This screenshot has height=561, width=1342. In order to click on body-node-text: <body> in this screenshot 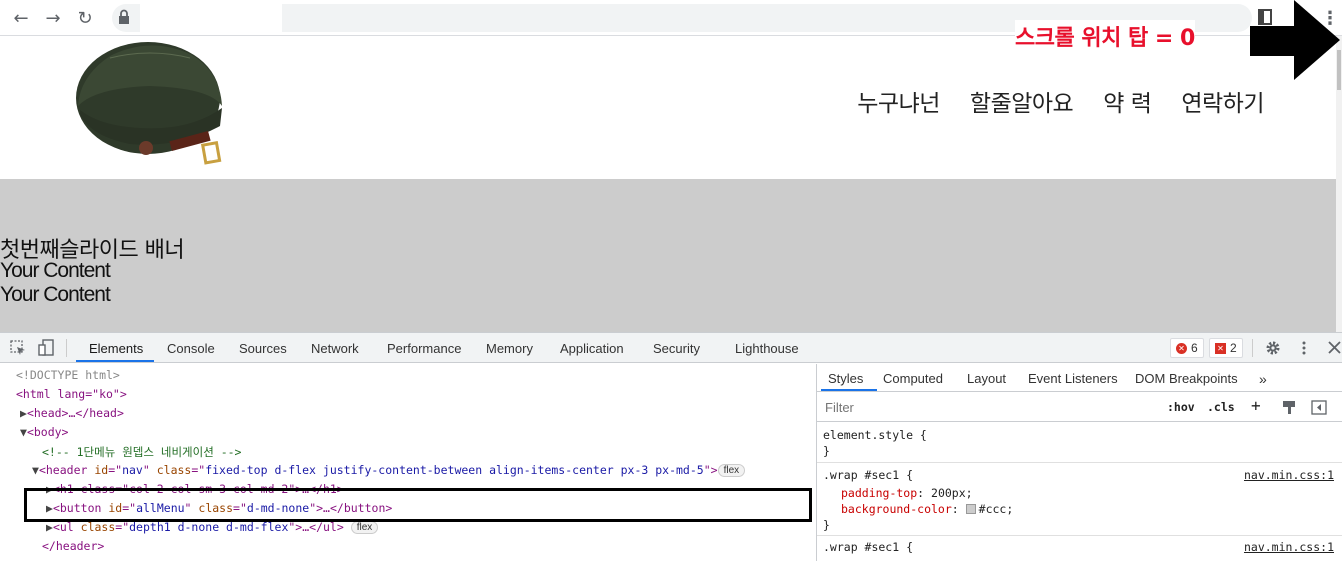, I will do `click(47, 432)`.